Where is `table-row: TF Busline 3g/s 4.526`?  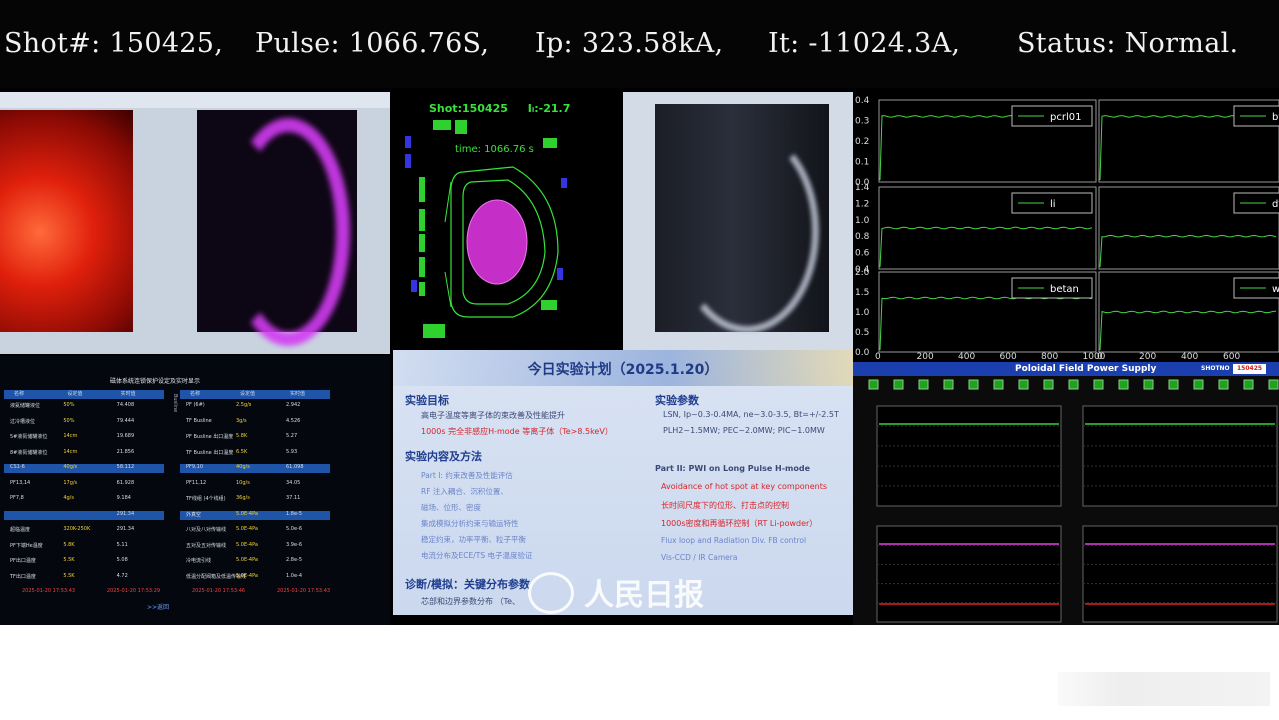
table-row: TF Busline 3g/s 4.526 is located at coordinates (255, 422).